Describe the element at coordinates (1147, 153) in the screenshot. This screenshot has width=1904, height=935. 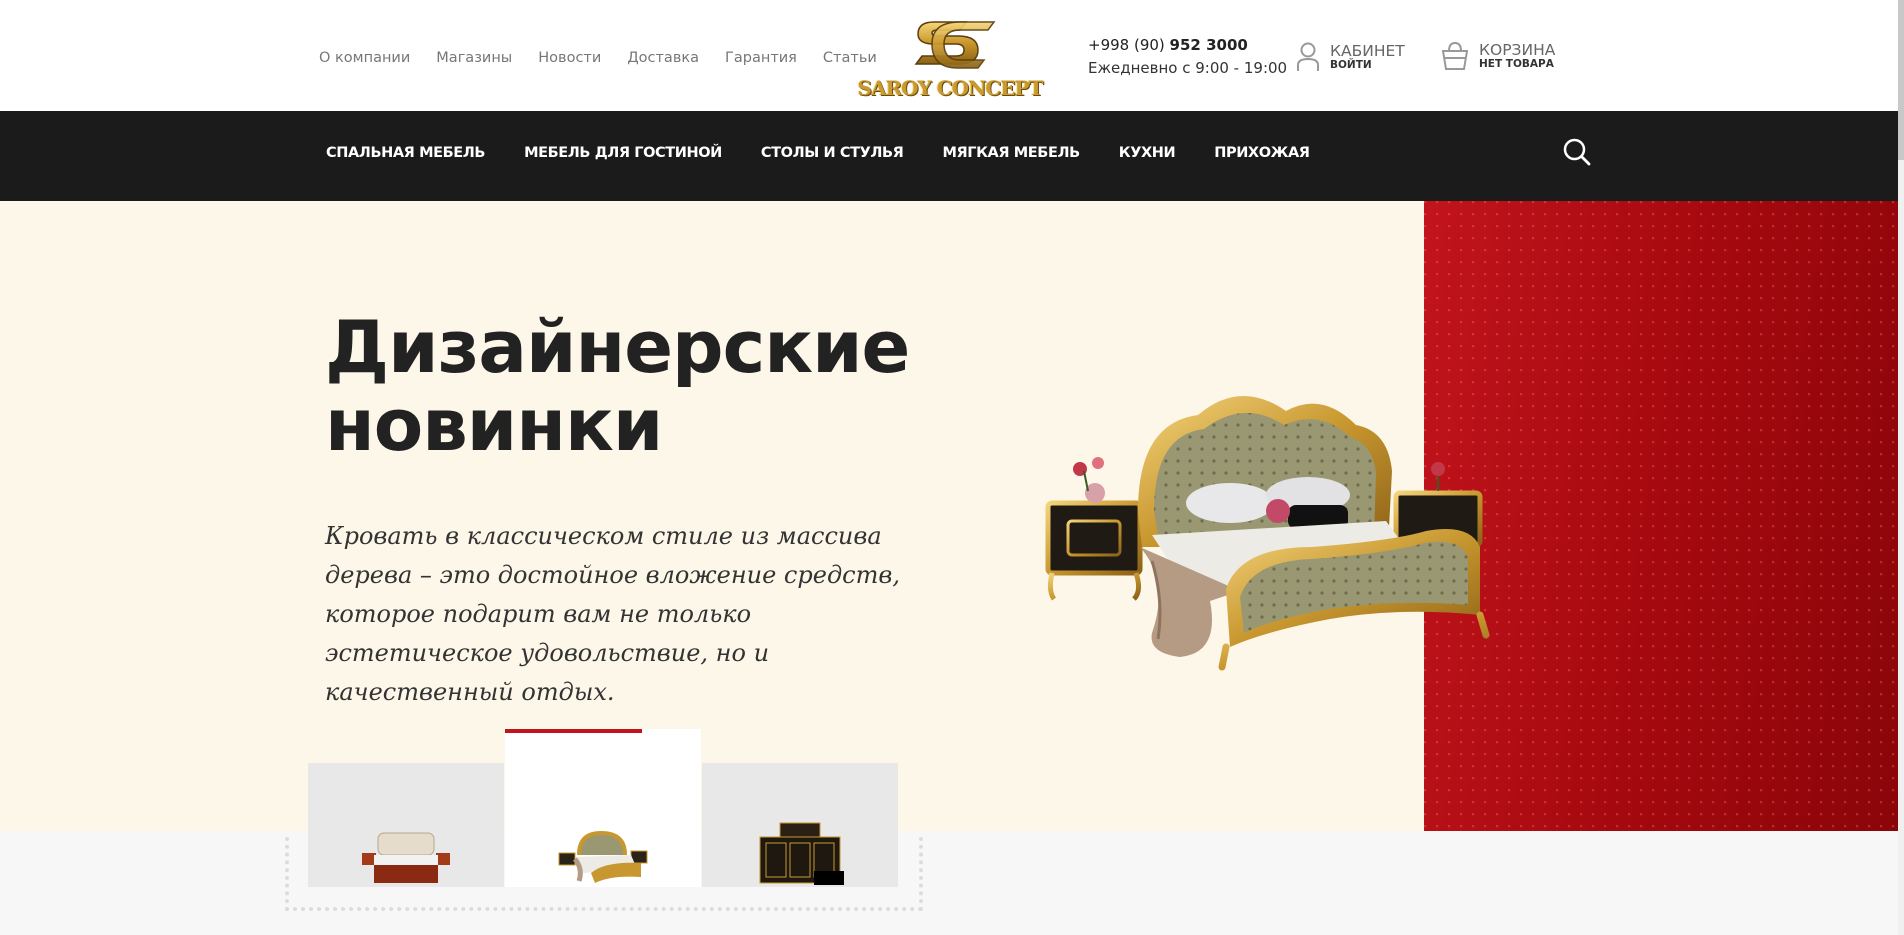
I see `nav-item-kitchens: Кухни` at that location.